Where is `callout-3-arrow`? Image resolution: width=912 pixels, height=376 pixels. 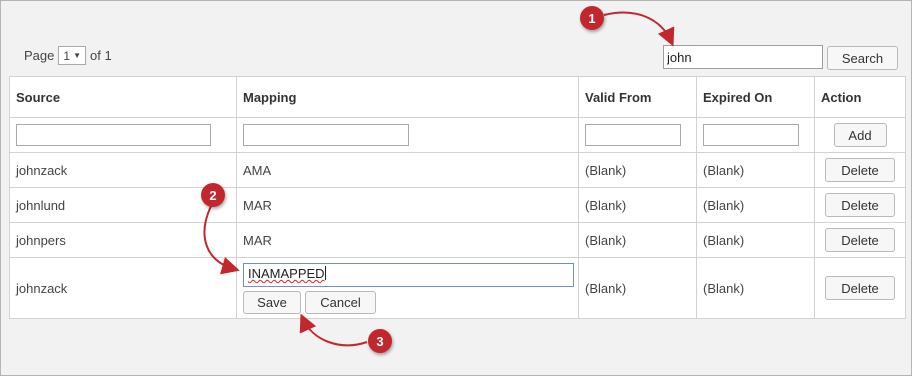 callout-3-arrow is located at coordinates (333, 330).